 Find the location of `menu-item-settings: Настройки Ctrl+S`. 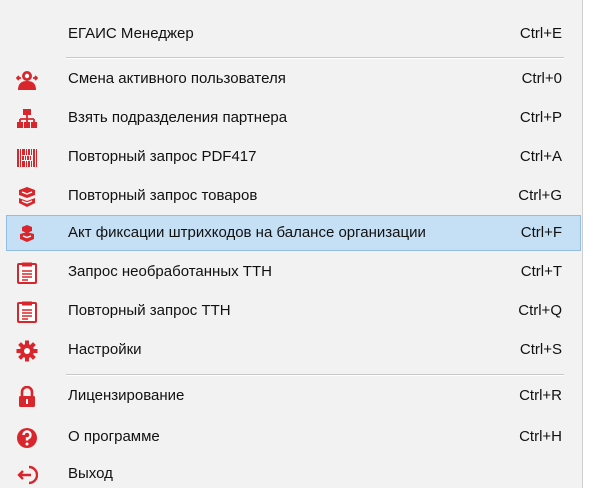

menu-item-settings: Настройки Ctrl+S is located at coordinates (293, 350).